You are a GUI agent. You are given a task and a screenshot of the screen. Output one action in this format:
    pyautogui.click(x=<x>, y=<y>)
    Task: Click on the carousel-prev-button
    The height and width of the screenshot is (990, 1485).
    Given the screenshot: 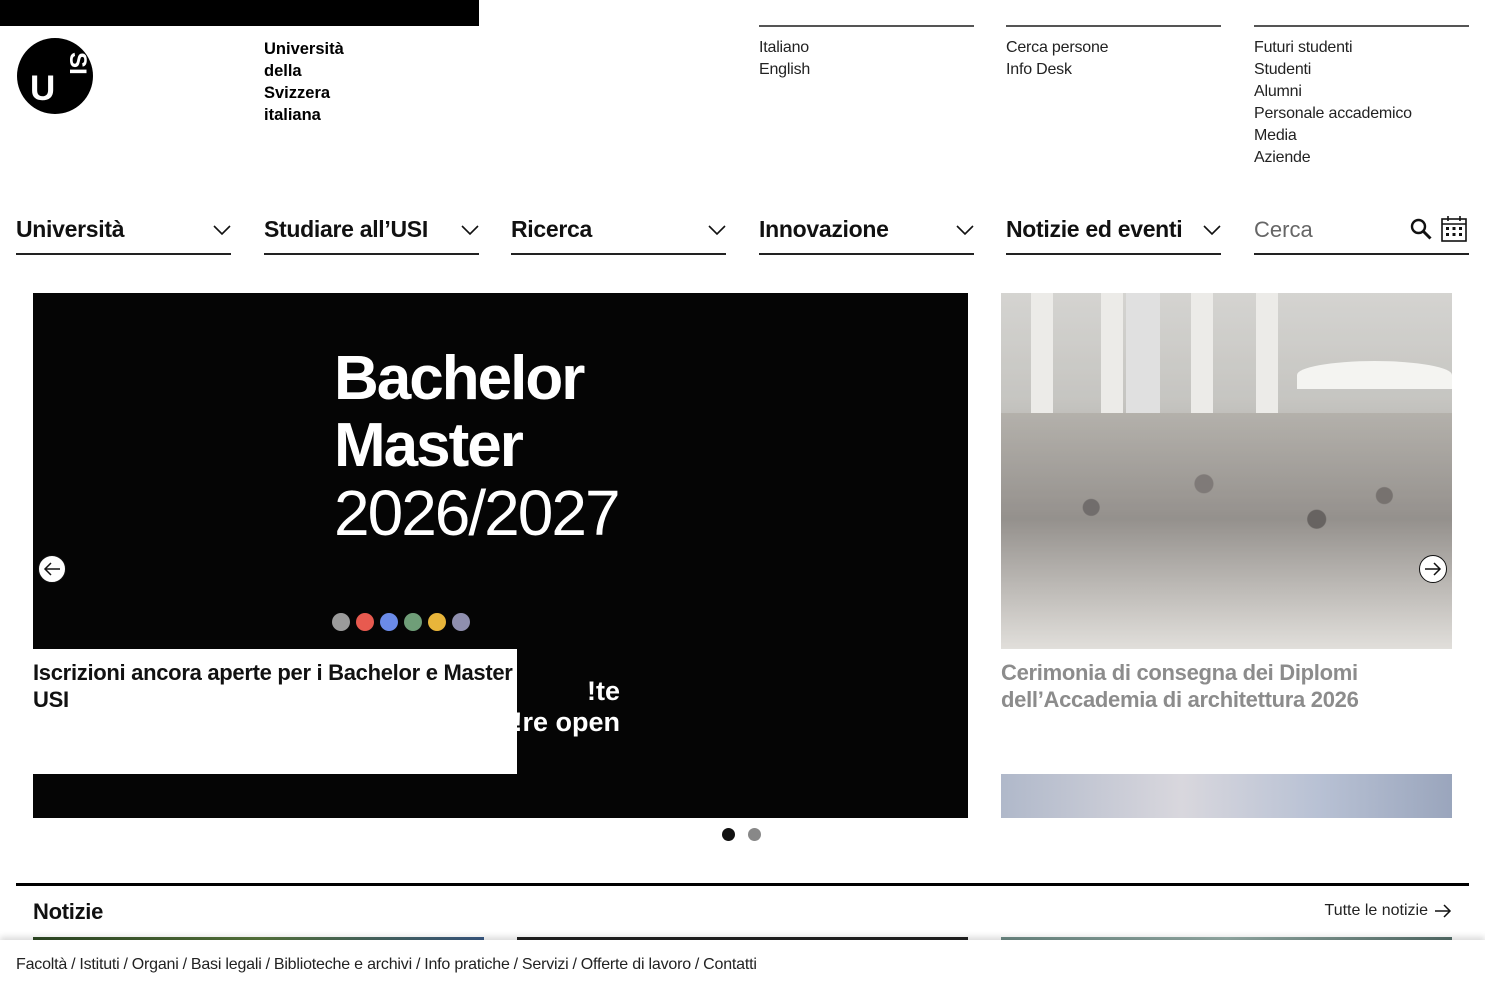 What is the action you would take?
    pyautogui.click(x=52, y=569)
    